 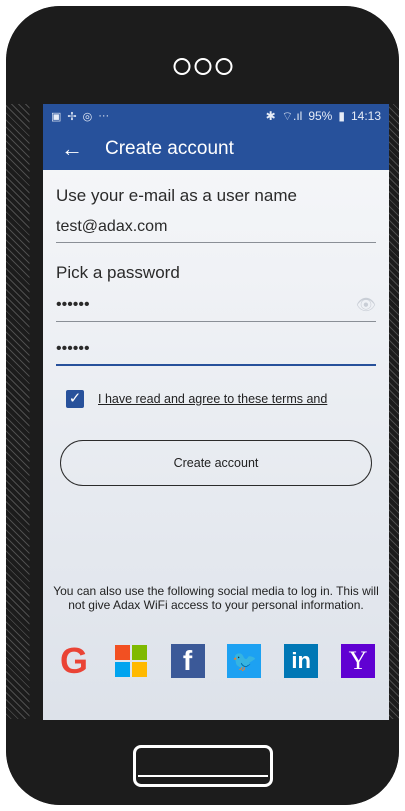 What do you see at coordinates (72, 116) in the screenshot?
I see `settings-icon: ✢` at bounding box center [72, 116].